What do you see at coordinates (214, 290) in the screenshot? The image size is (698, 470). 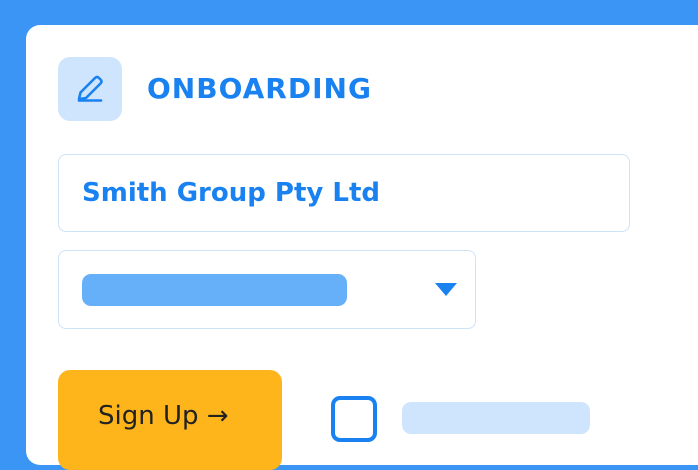 I see `dropdown-placeholder-bar` at bounding box center [214, 290].